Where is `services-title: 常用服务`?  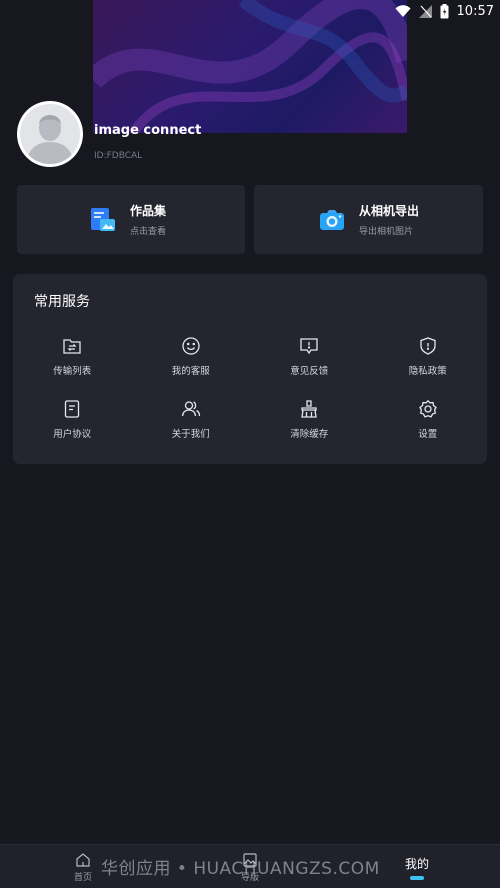 services-title: 常用服务 is located at coordinates (62, 302).